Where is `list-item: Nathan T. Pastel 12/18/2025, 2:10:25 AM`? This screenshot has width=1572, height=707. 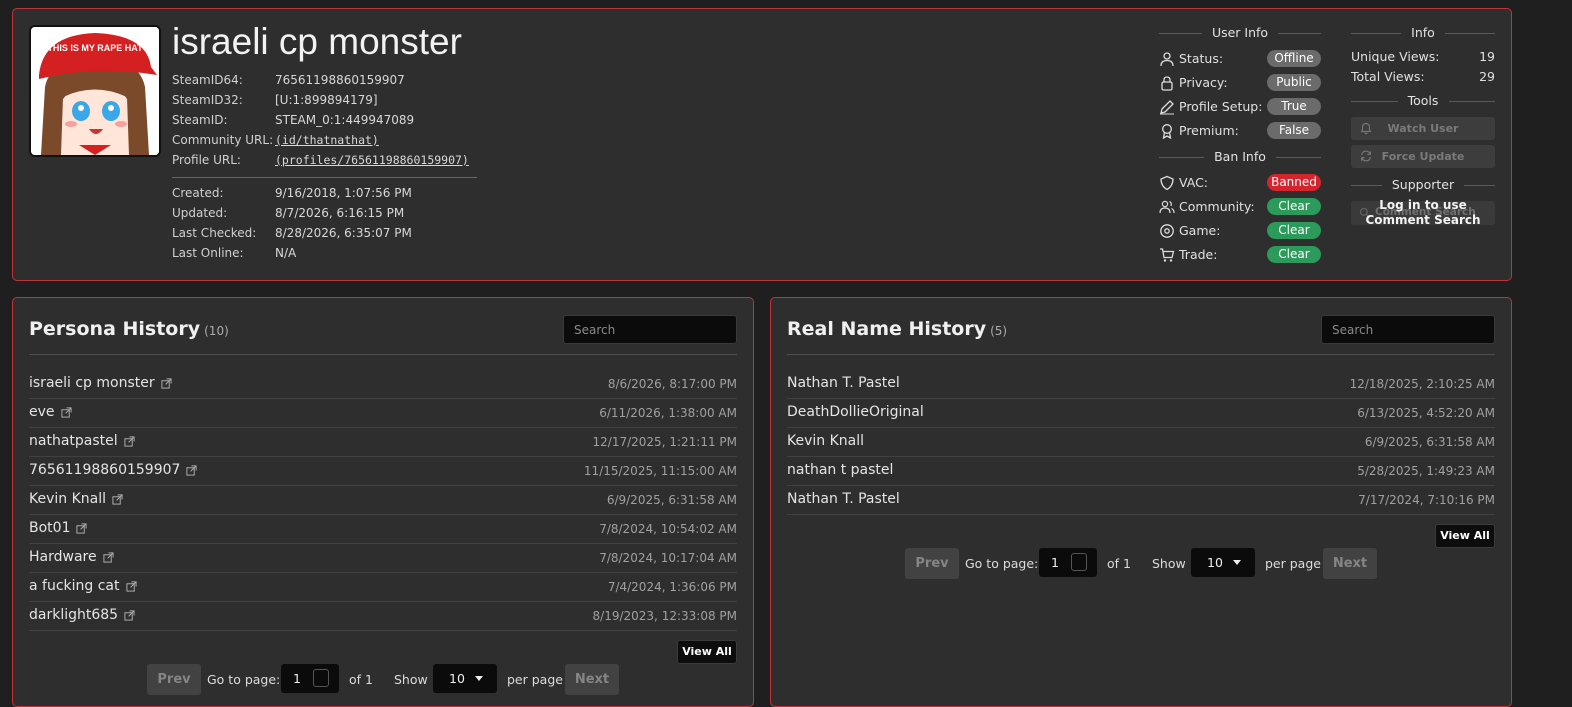
list-item: Nathan T. Pastel 12/18/2025, 2:10:25 AM is located at coordinates (1141, 385).